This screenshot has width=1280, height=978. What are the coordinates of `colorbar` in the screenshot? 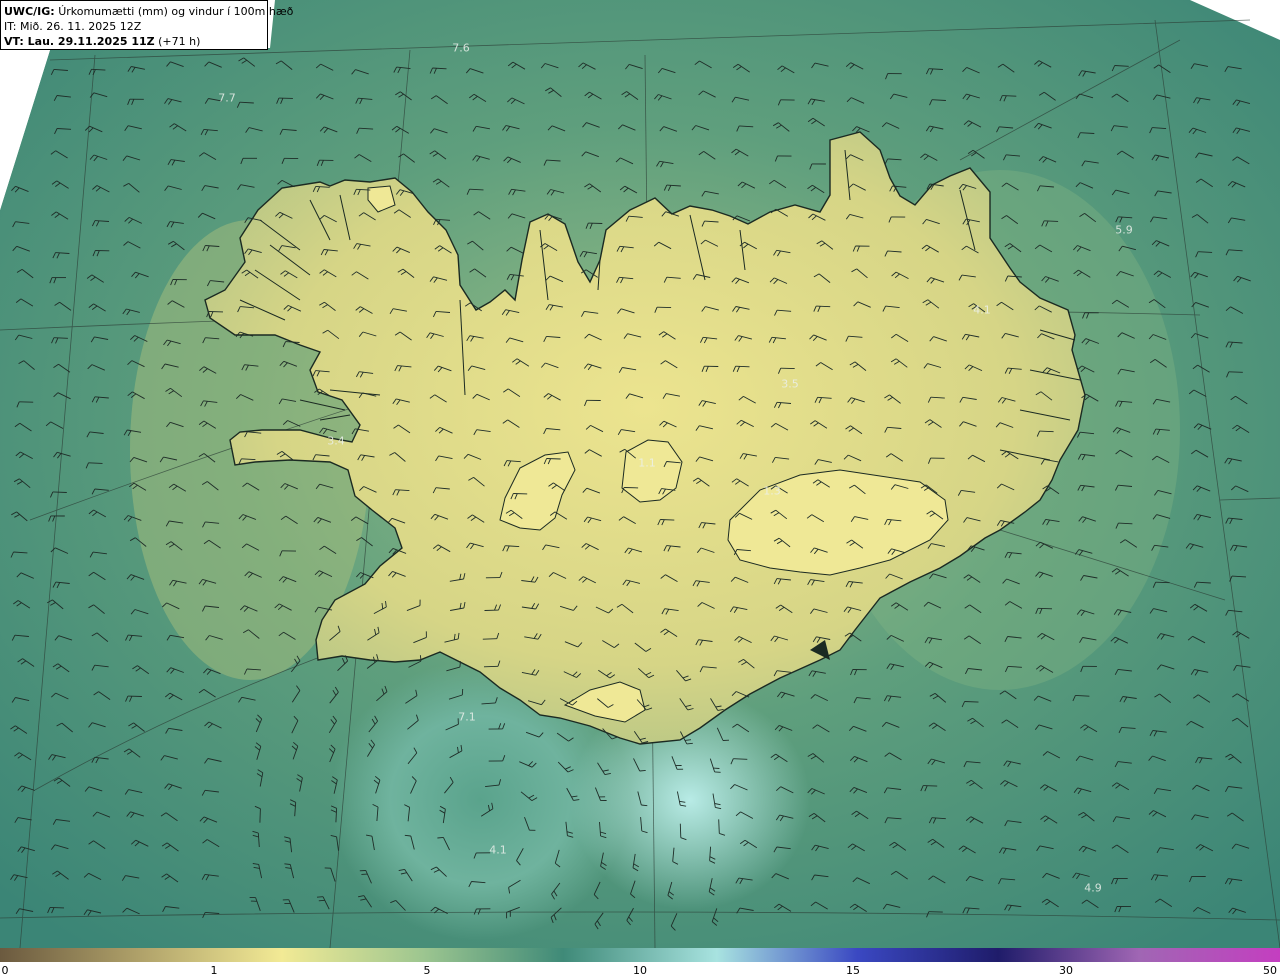 It's located at (640, 955).